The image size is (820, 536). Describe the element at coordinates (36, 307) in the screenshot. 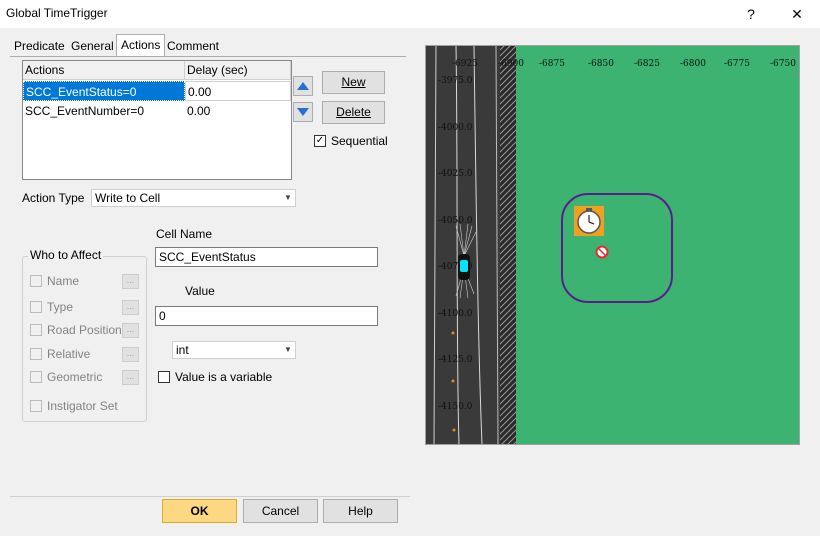

I see `type-checkbox` at that location.